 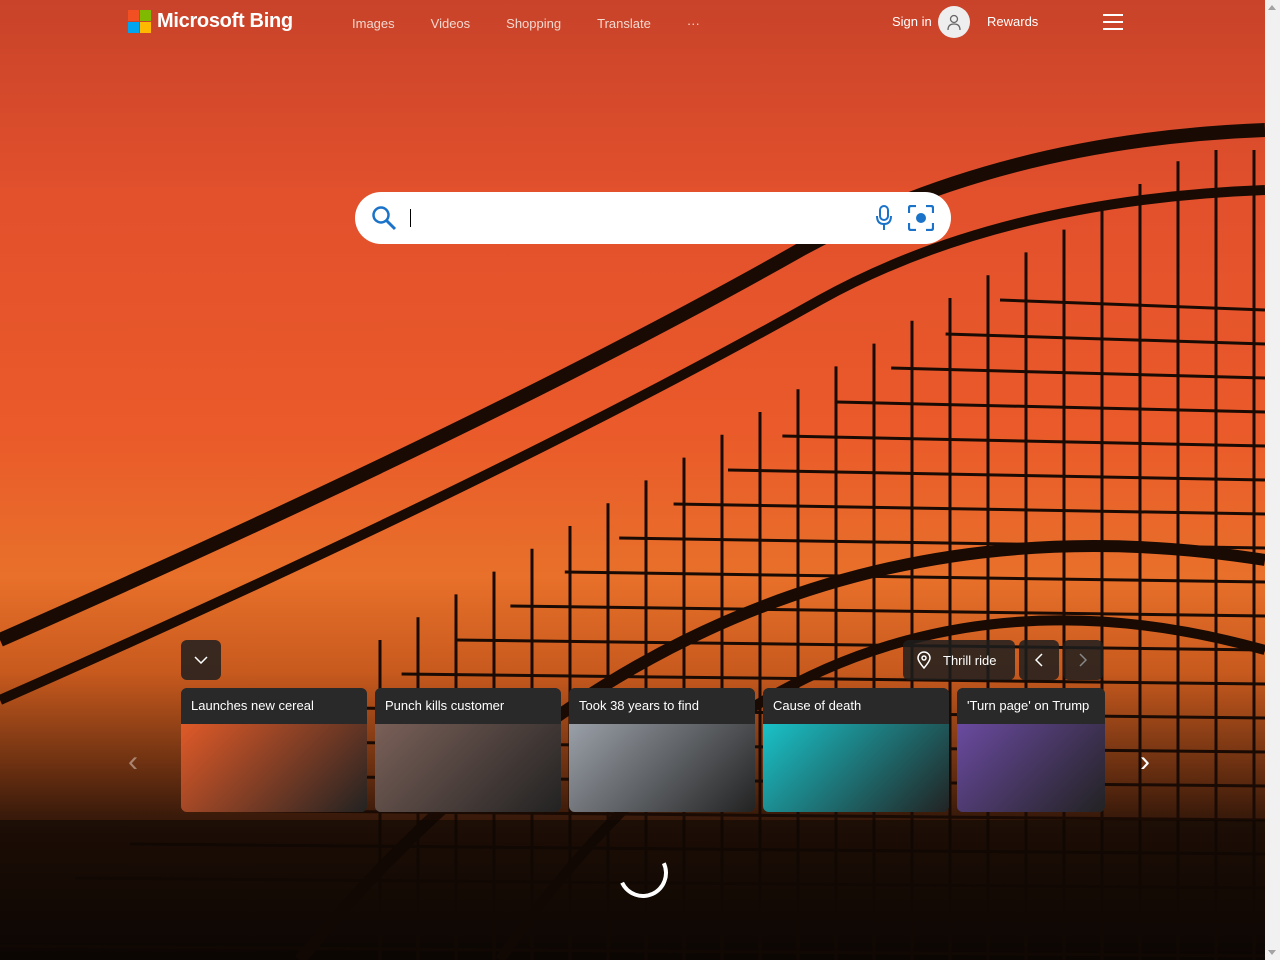 I want to click on news-card-title: Cause of death, so click(x=856, y=706).